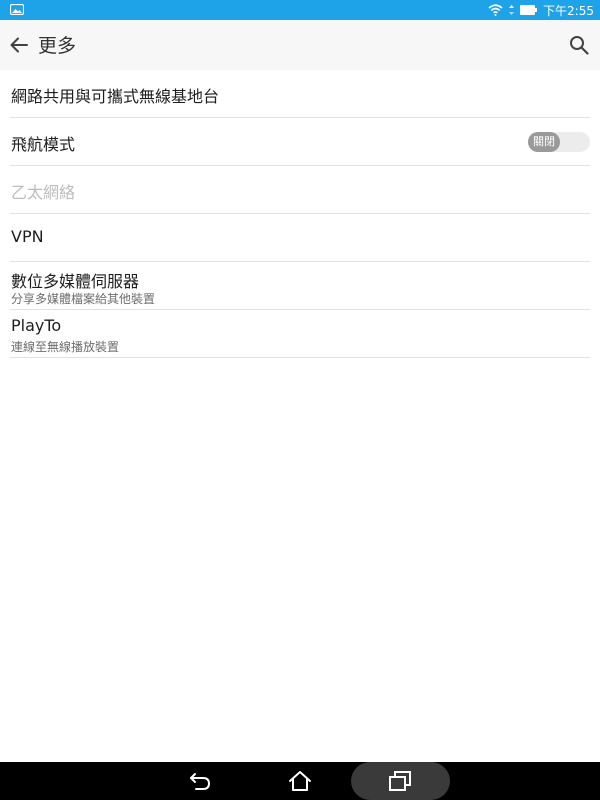  Describe the element at coordinates (75, 281) in the screenshot. I see `setting-title: 數位多媒體伺服器` at that location.